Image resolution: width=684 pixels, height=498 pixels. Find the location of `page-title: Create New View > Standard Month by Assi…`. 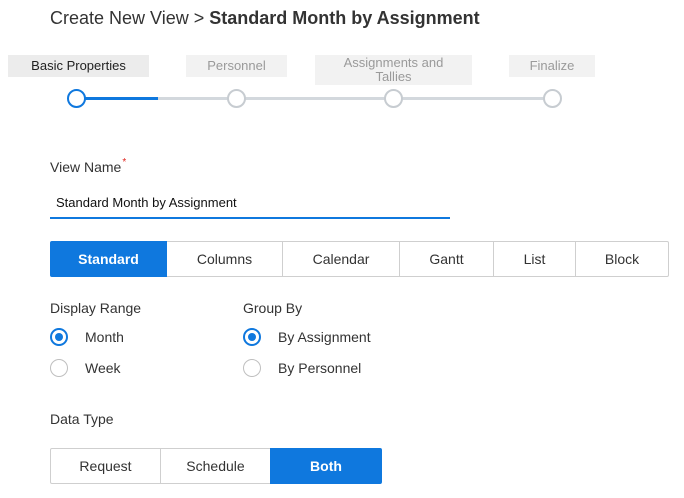

page-title: Create New View > Standard Month by Assi… is located at coordinates (265, 18).